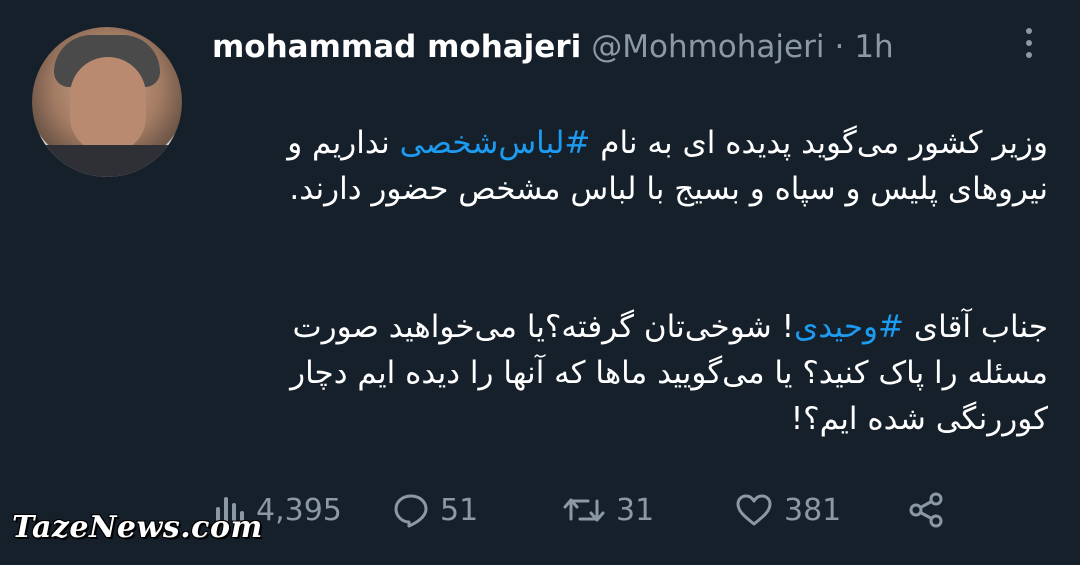 The height and width of the screenshot is (565, 1080). I want to click on more-vertical-icon, so click(1029, 43).